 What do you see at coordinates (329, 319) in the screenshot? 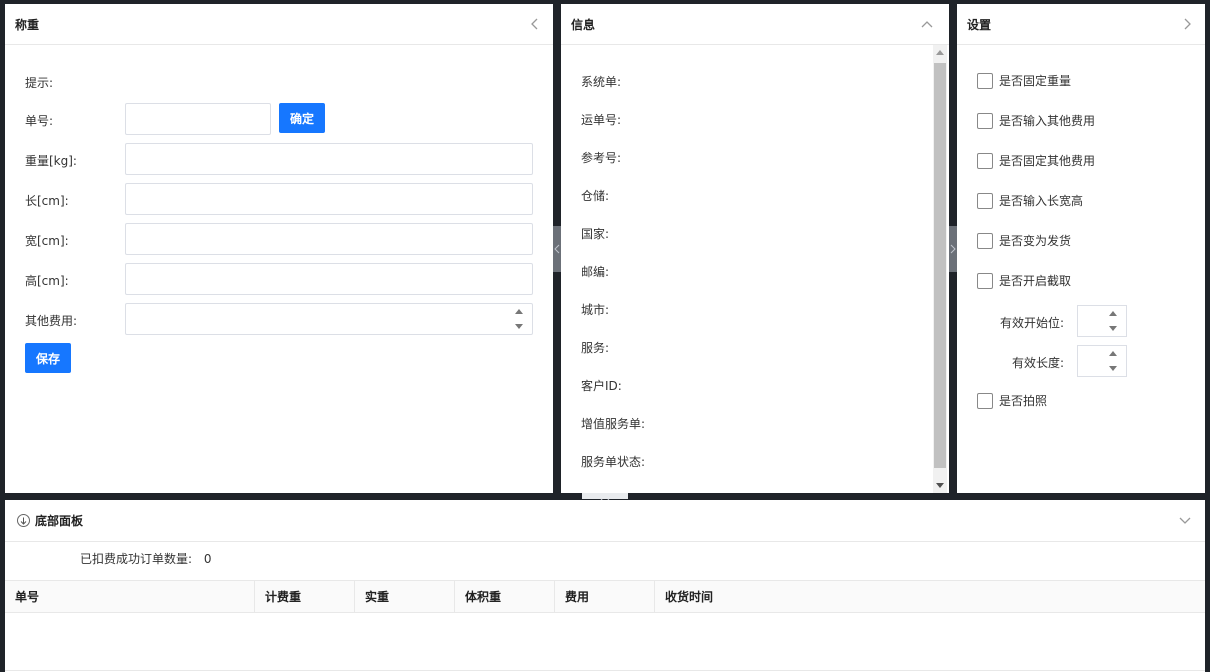
I see `other-fee-input` at bounding box center [329, 319].